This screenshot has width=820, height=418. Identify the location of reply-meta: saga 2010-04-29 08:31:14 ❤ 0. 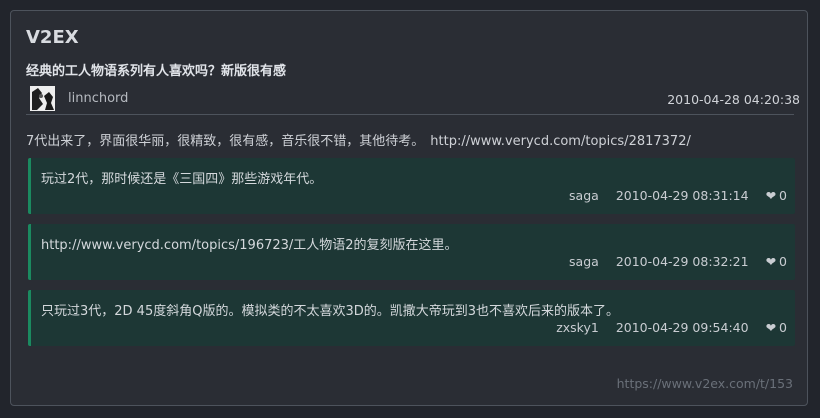
(678, 195).